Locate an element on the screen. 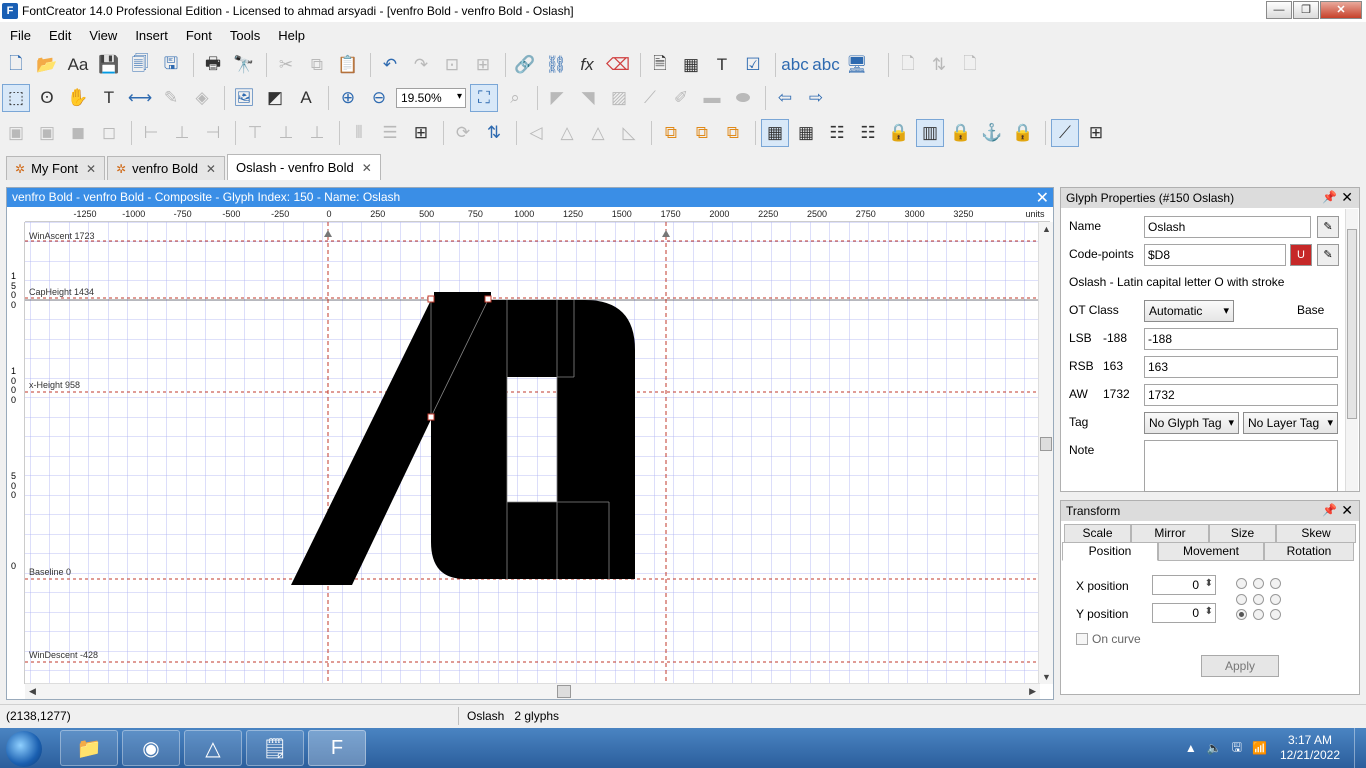 This screenshot has width=1366, height=768. lsb-field: -188 is located at coordinates (1241, 339).